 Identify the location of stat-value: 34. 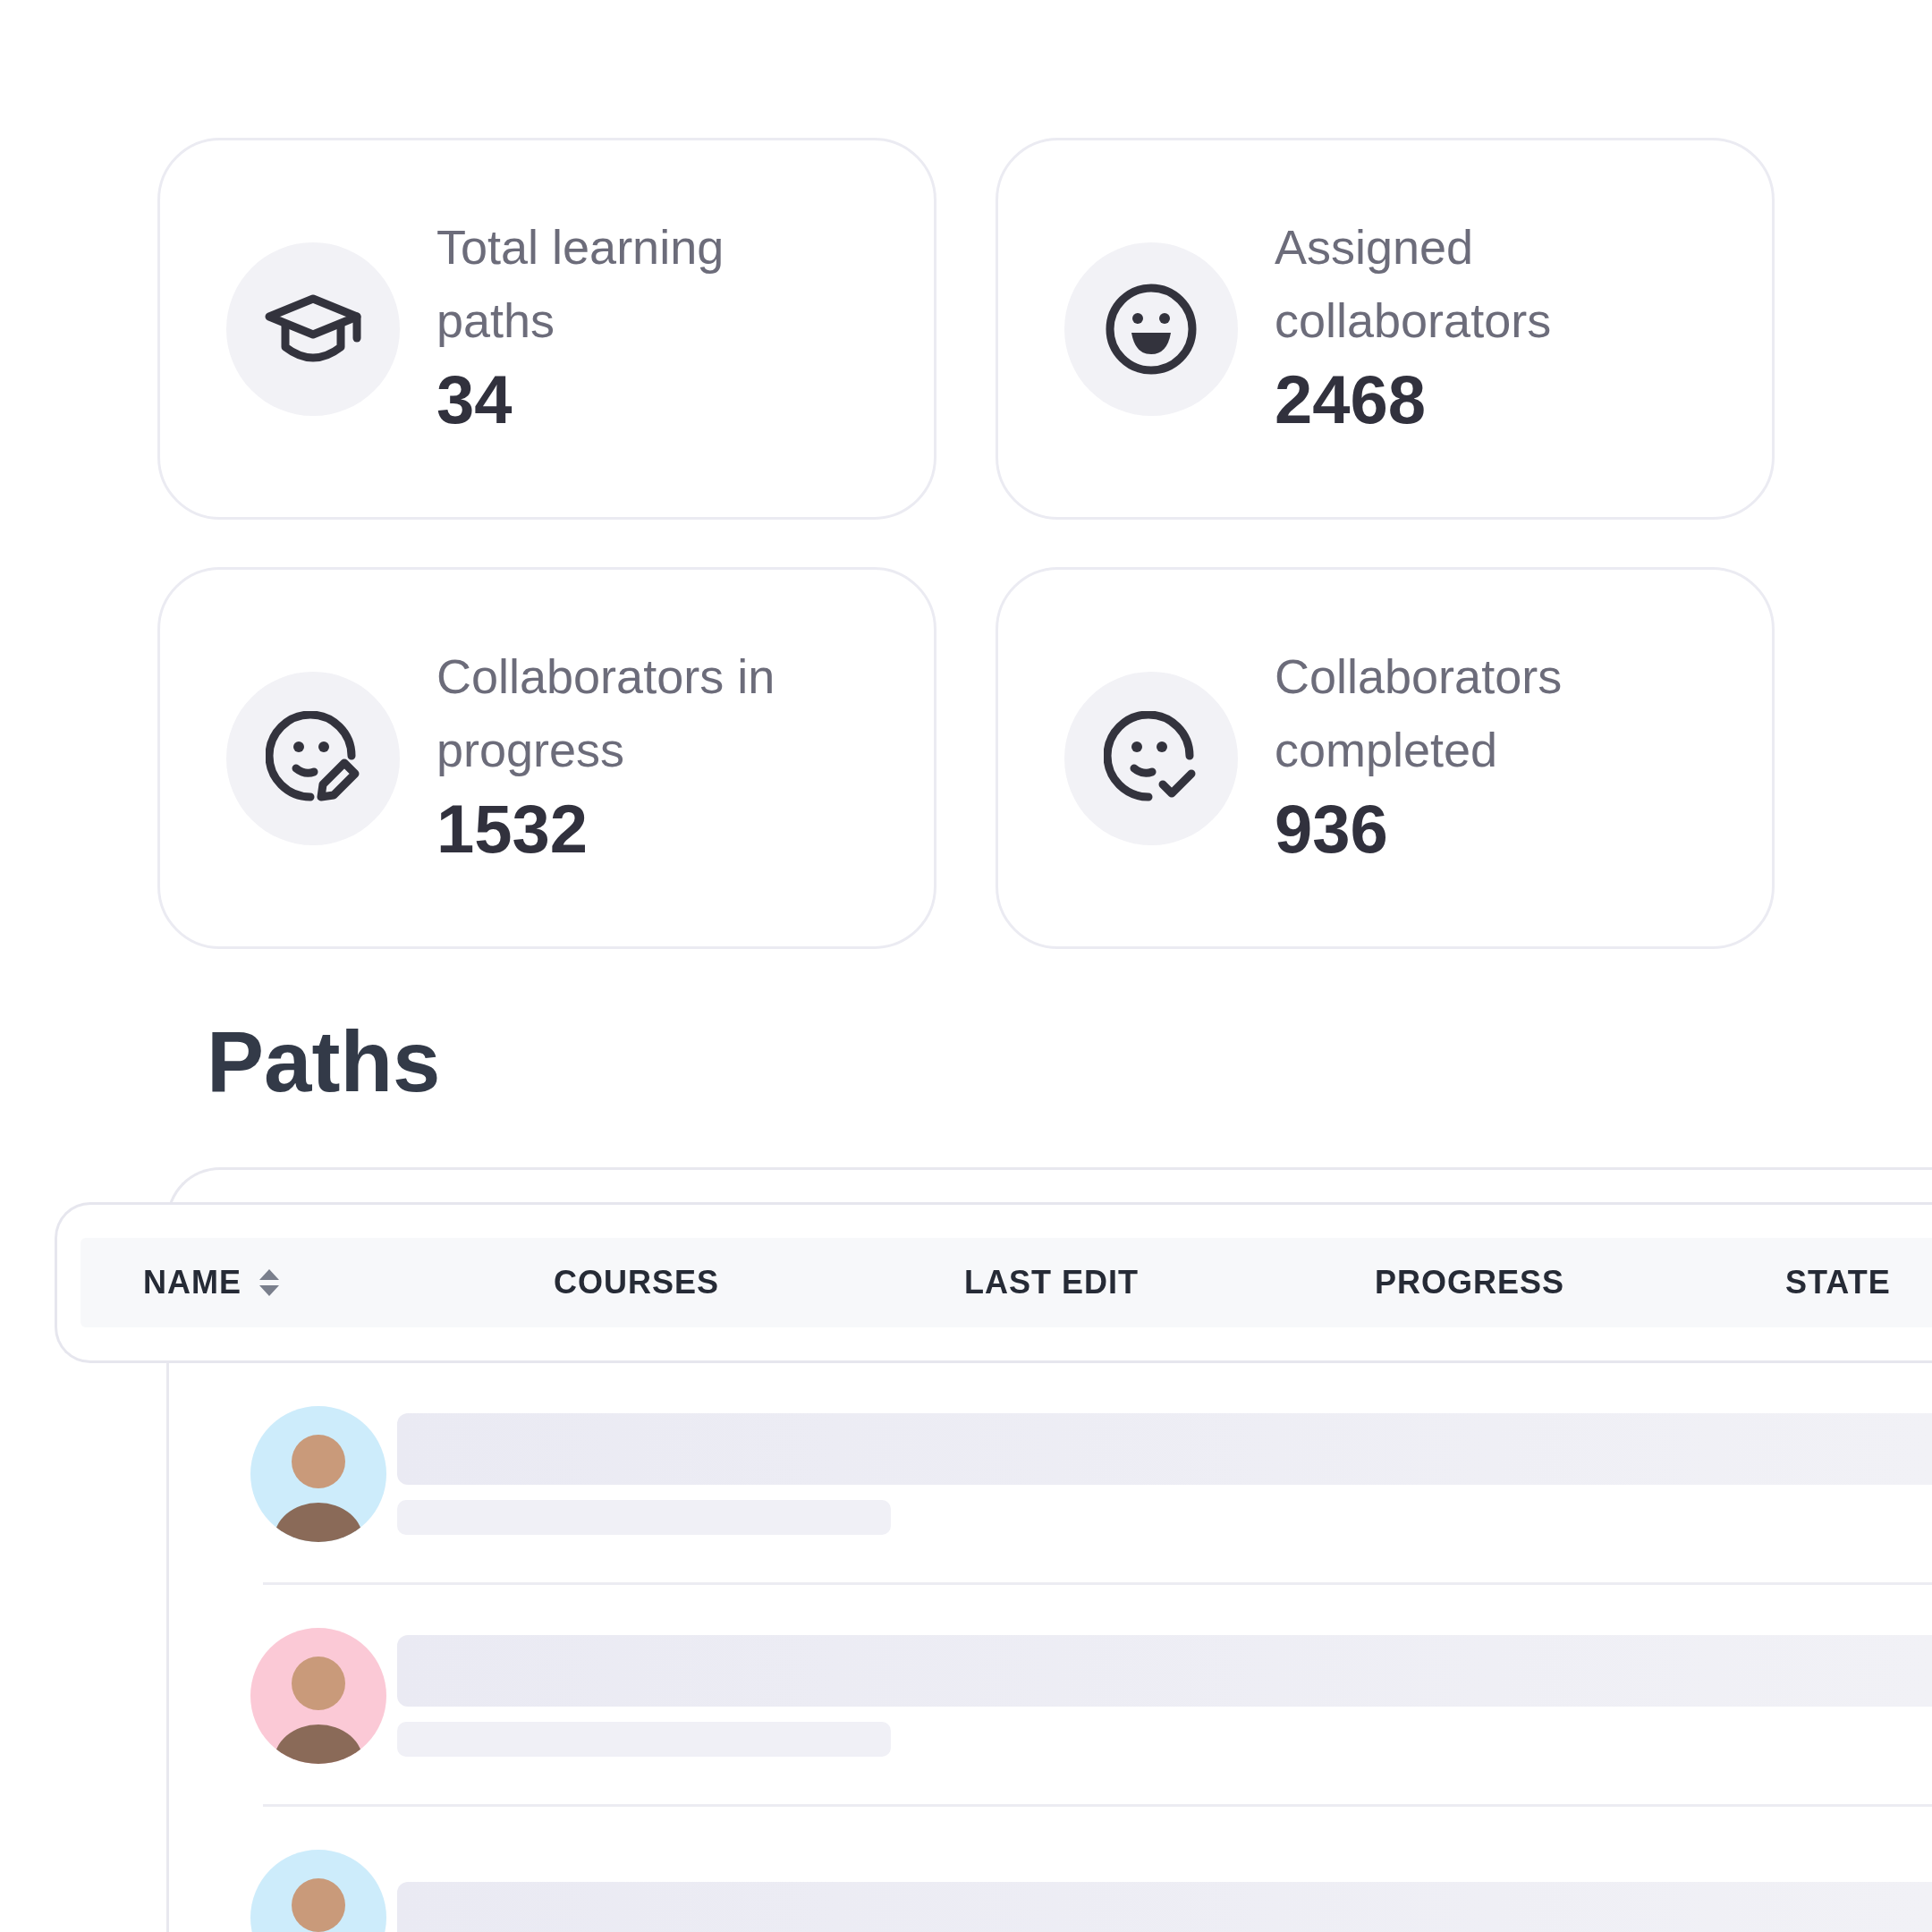
(474, 399).